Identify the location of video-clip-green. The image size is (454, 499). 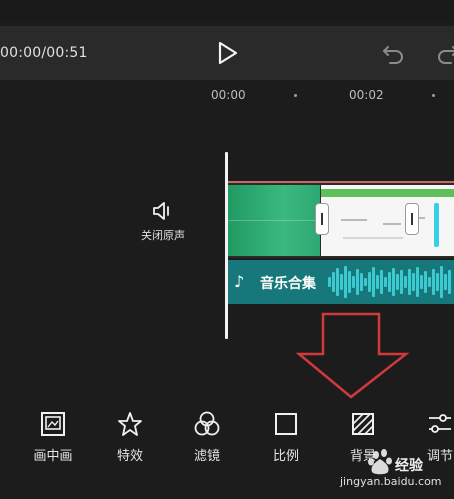
(274, 220).